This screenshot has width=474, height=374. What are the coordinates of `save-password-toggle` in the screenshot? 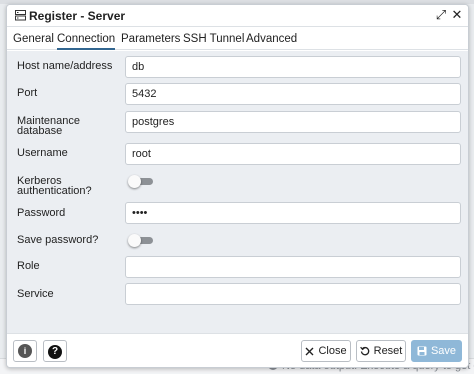 It's located at (141, 240).